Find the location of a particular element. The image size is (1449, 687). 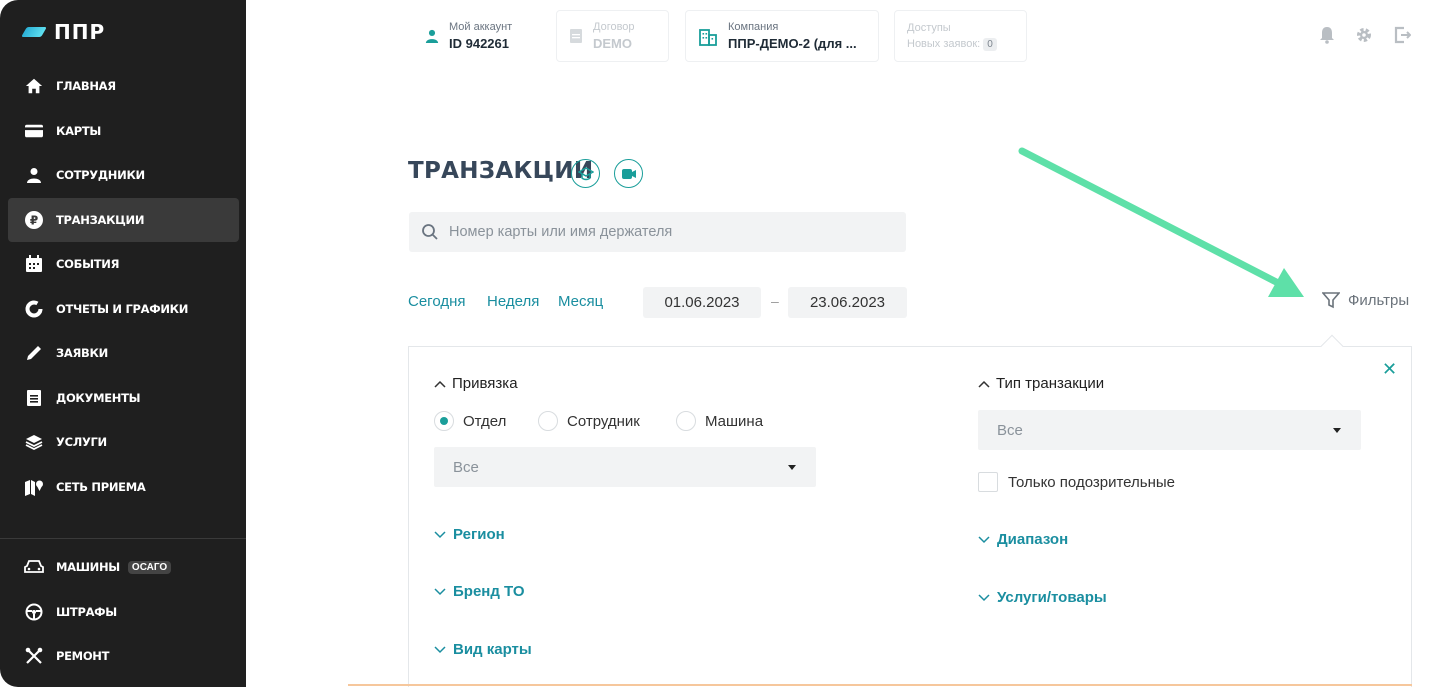

date-from-input: 01.06.2023 is located at coordinates (702, 302).